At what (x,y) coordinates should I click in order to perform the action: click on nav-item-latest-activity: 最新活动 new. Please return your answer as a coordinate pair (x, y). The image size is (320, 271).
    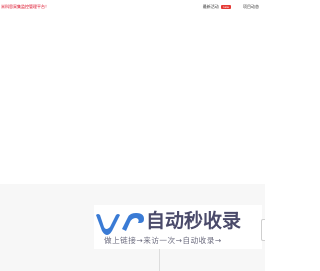
    Looking at the image, I should click on (217, 7).